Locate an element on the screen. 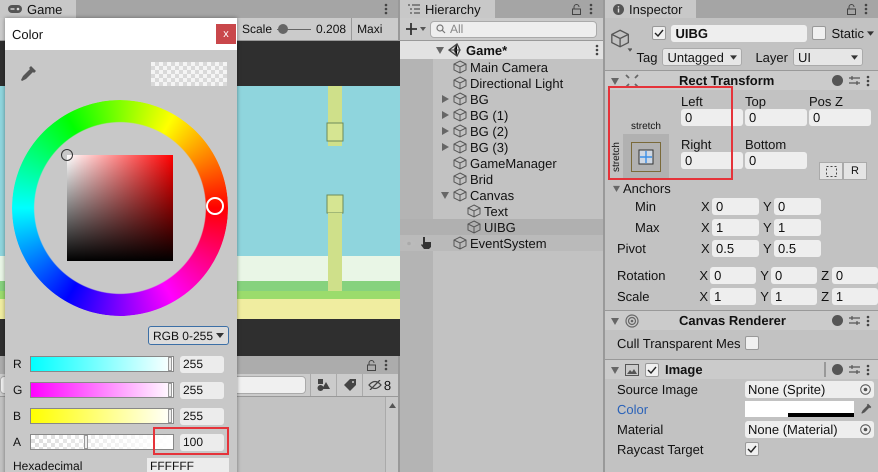 Image resolution: width=878 pixels, height=472 pixels. hand-pointer-icon is located at coordinates (426, 243).